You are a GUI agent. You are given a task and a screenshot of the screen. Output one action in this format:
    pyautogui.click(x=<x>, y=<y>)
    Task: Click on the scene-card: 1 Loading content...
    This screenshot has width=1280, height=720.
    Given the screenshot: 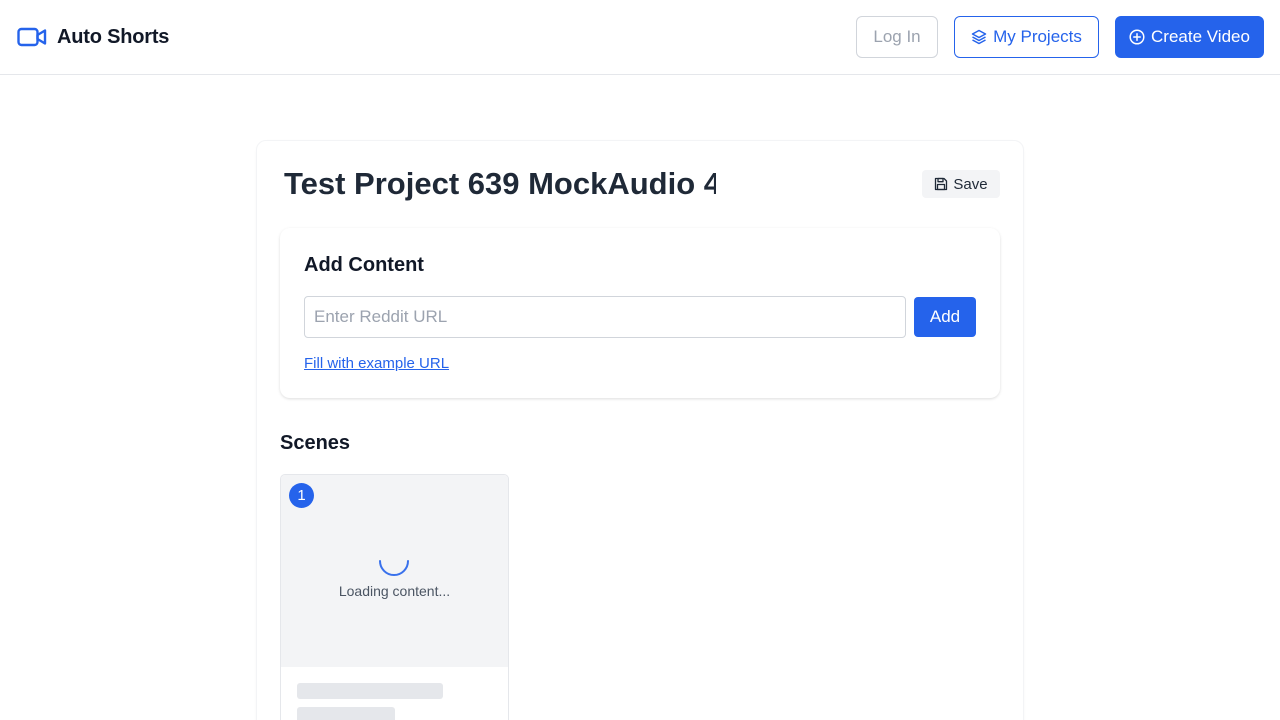 What is the action you would take?
    pyautogui.click(x=394, y=597)
    